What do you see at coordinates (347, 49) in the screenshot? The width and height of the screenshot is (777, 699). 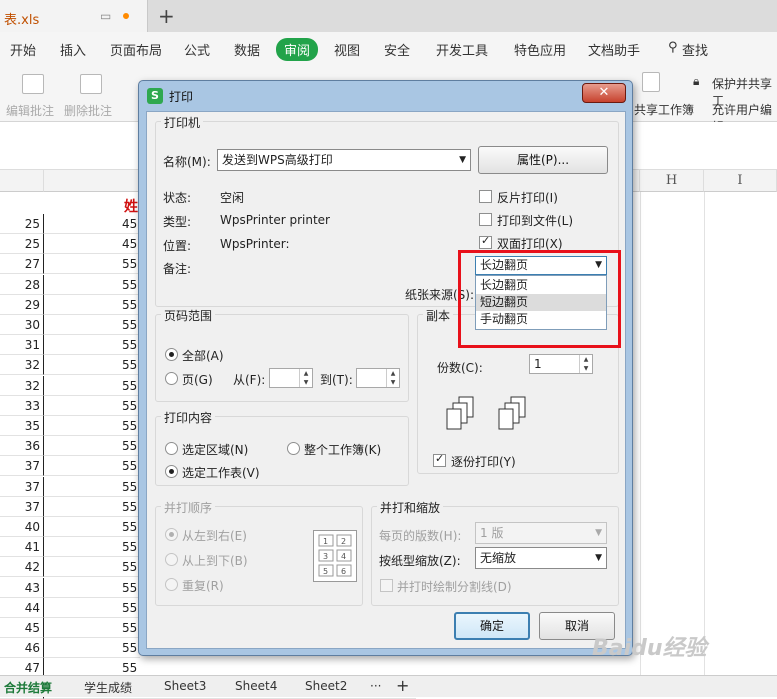 I see `tab-view: 视图` at bounding box center [347, 49].